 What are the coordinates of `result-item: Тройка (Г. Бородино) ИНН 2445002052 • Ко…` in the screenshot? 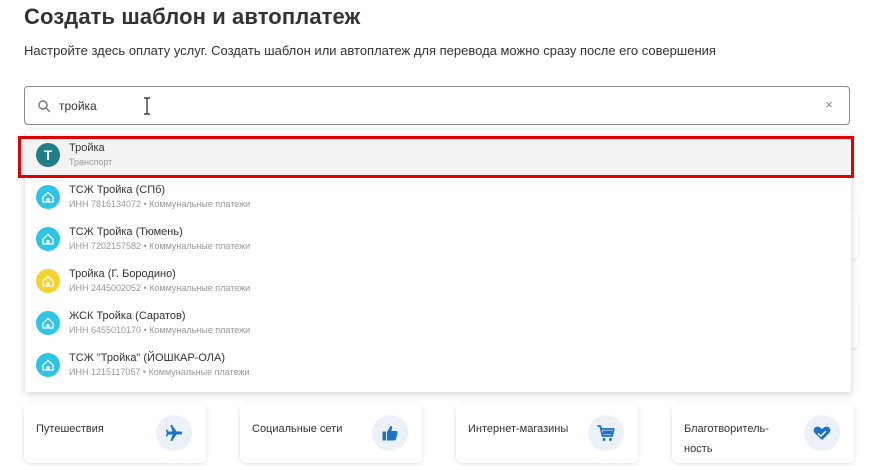 It's located at (438, 281).